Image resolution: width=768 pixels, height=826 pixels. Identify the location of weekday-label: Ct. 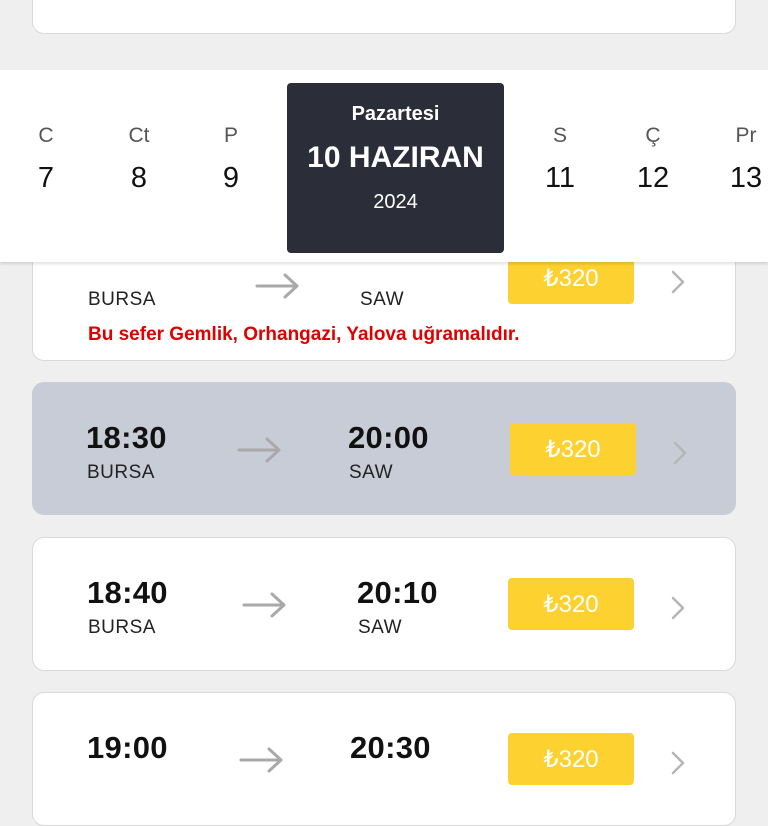
(139, 135).